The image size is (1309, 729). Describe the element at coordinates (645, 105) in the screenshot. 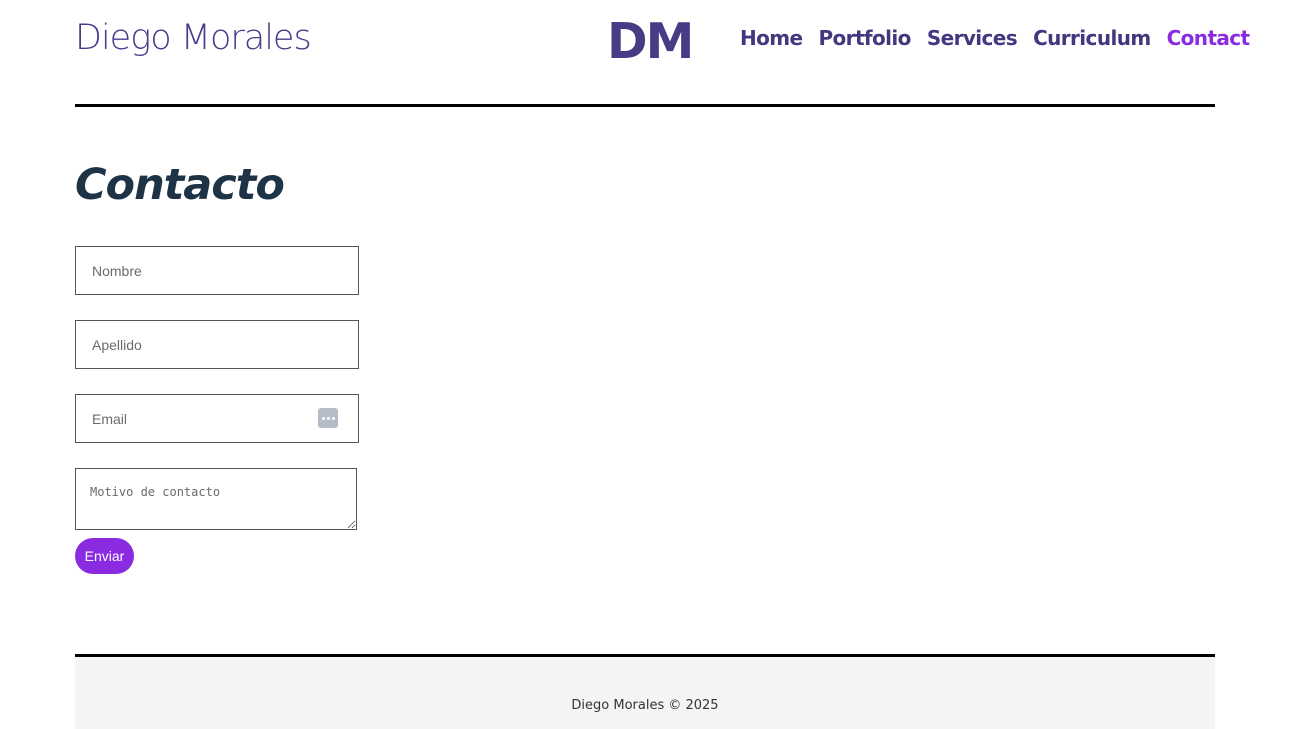

I see `header-divider` at that location.